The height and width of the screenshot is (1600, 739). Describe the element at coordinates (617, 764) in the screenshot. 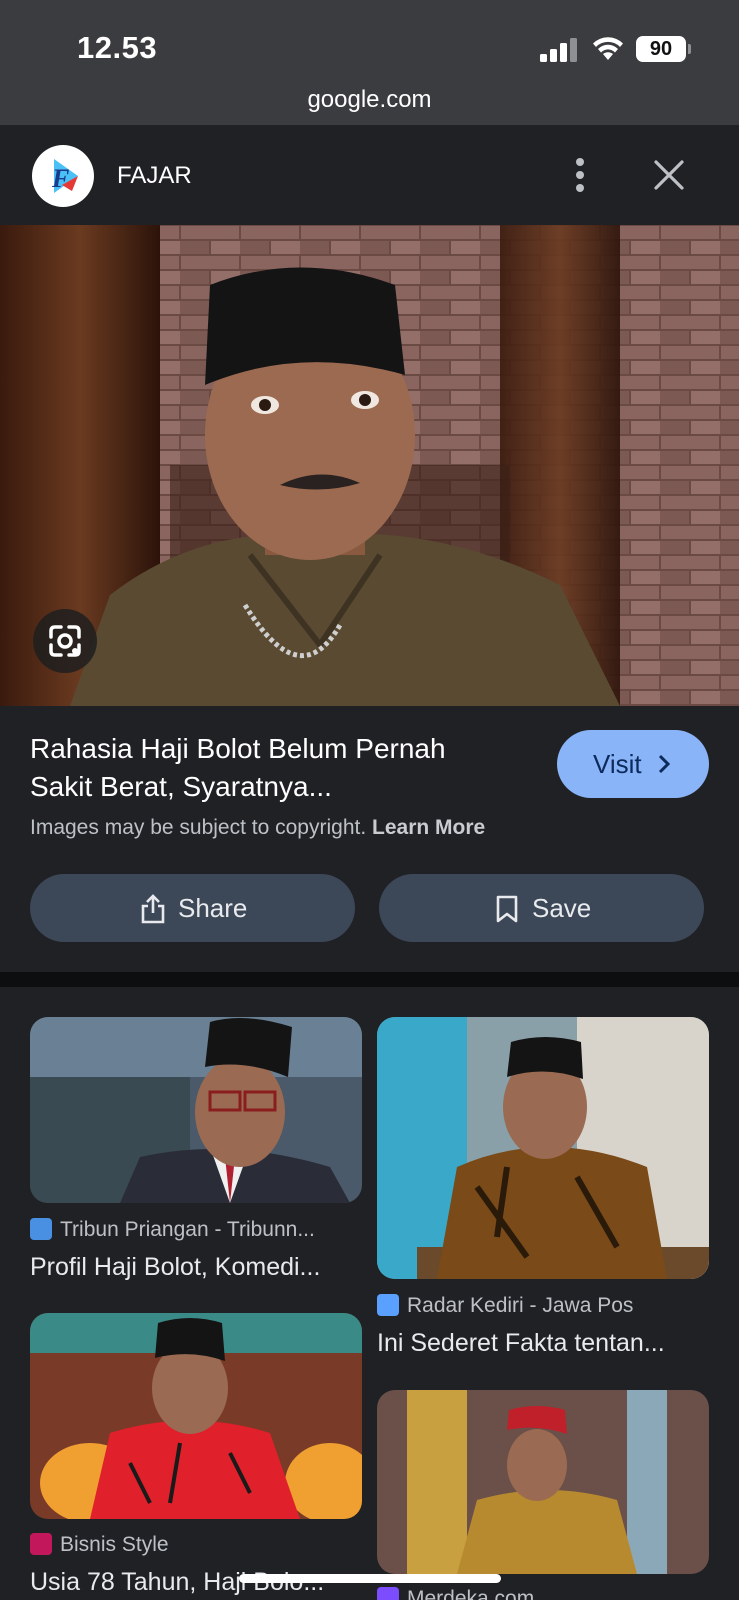

I see `visit-label: Visit` at that location.